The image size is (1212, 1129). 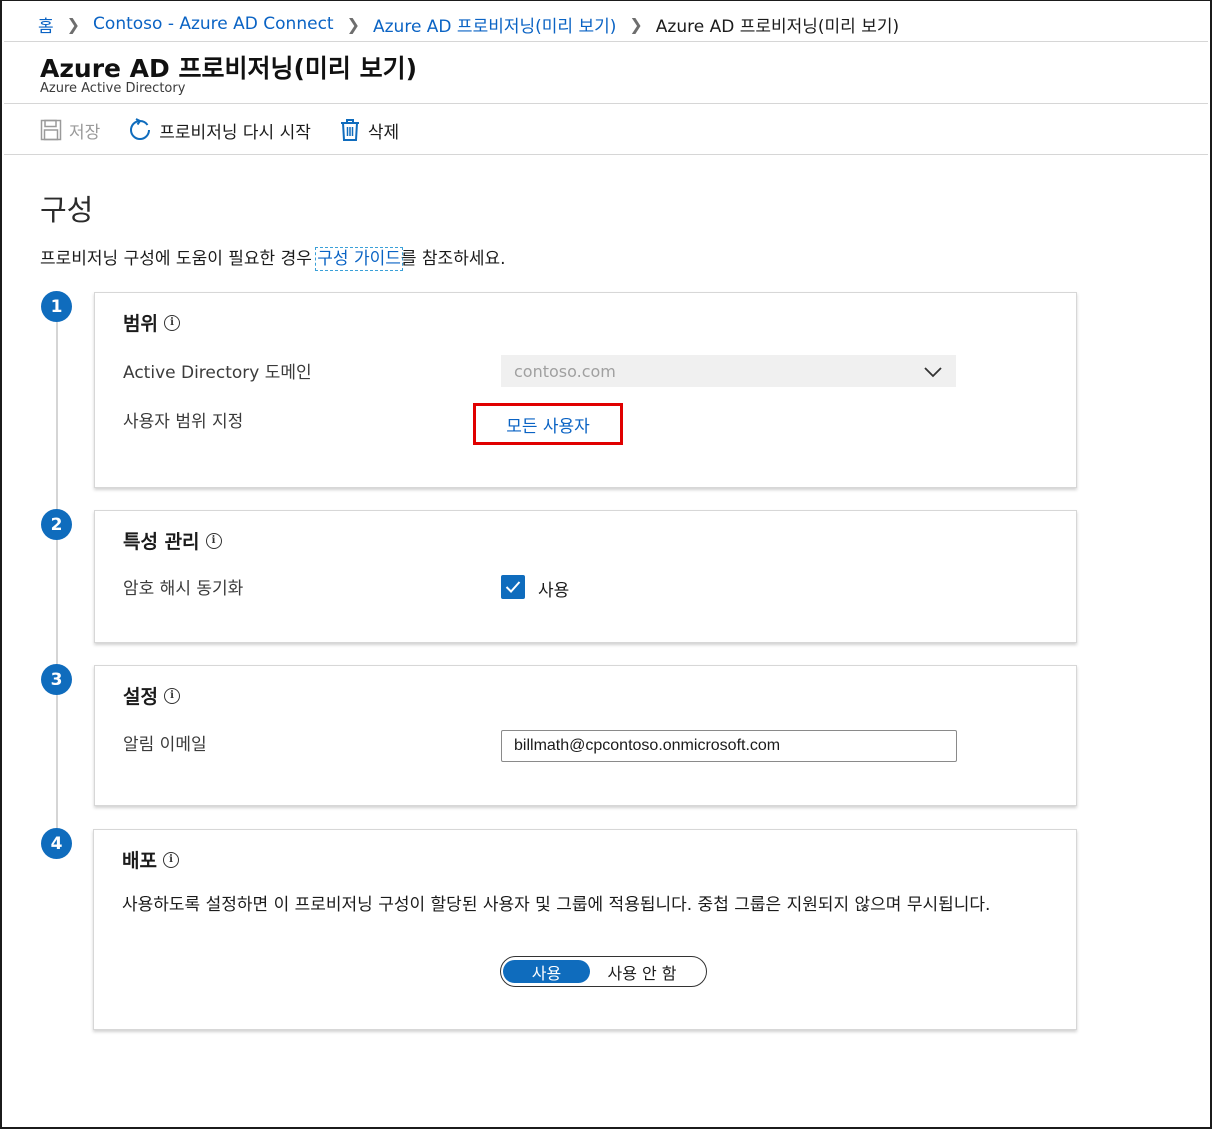 What do you see at coordinates (183, 422) in the screenshot?
I see `user-scope-label: 사용자 범위 지정` at bounding box center [183, 422].